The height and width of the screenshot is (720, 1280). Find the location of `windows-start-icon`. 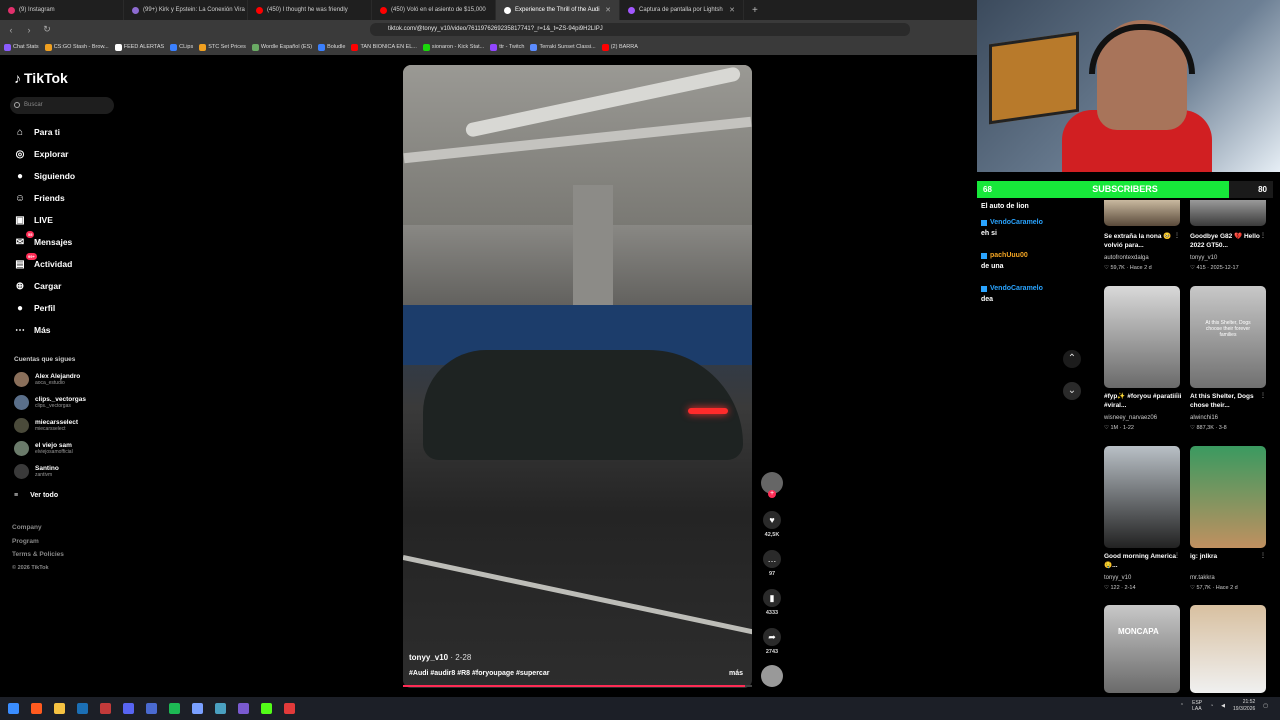

windows-start-icon is located at coordinates (13, 708).